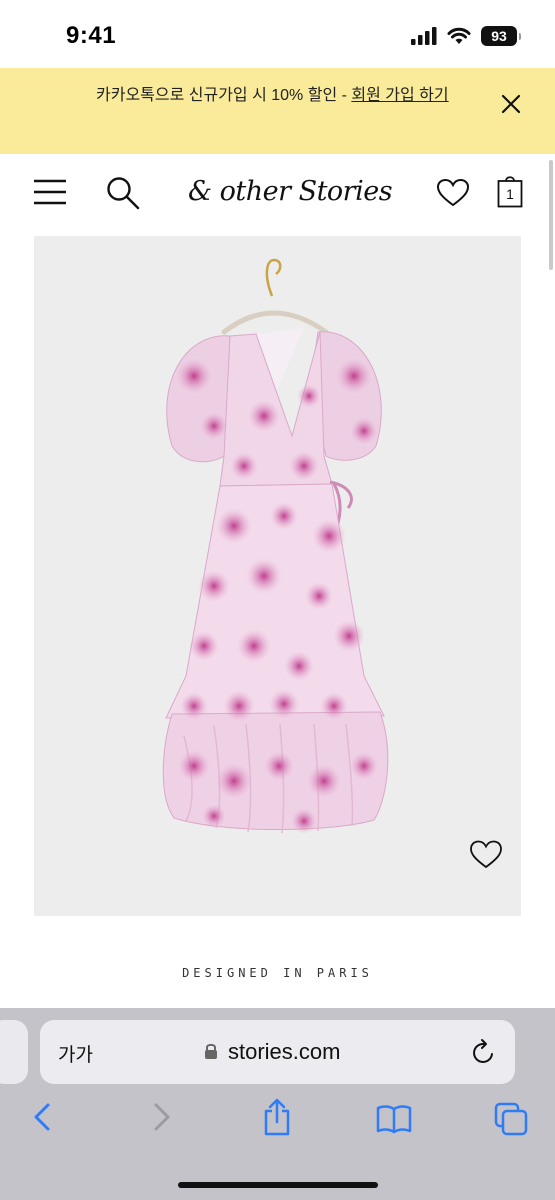  I want to click on promo-message: 카카오톡으로 신규가입 시 10% 할인 -, so click(224, 95).